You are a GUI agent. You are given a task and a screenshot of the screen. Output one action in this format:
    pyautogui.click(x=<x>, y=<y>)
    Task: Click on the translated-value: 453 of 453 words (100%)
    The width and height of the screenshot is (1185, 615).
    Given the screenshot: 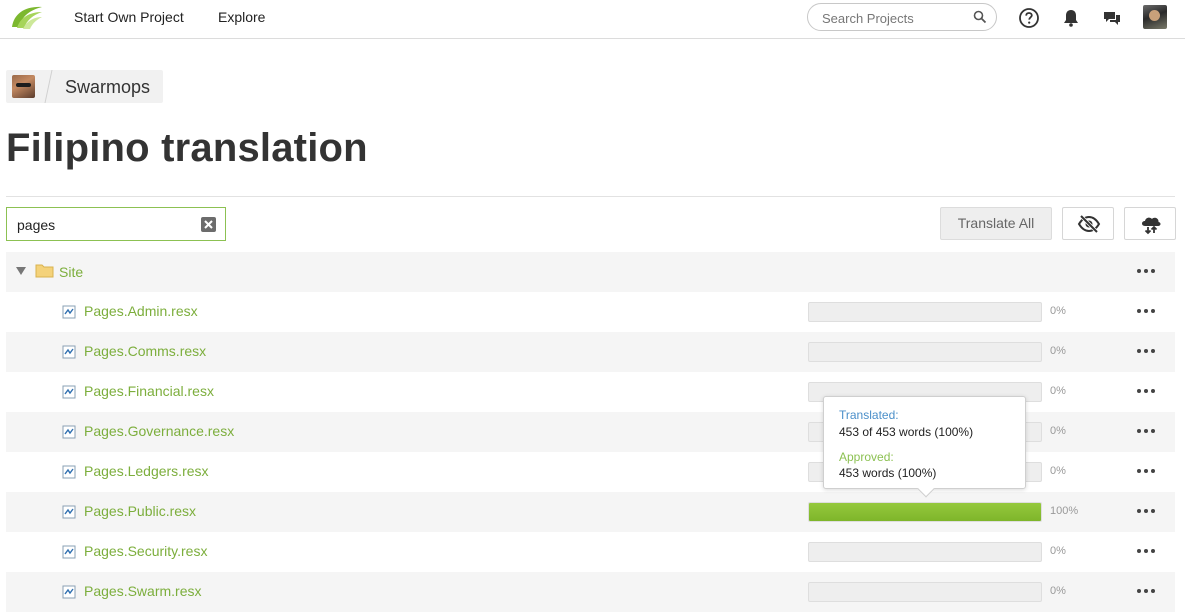 What is the action you would take?
    pyautogui.click(x=906, y=432)
    